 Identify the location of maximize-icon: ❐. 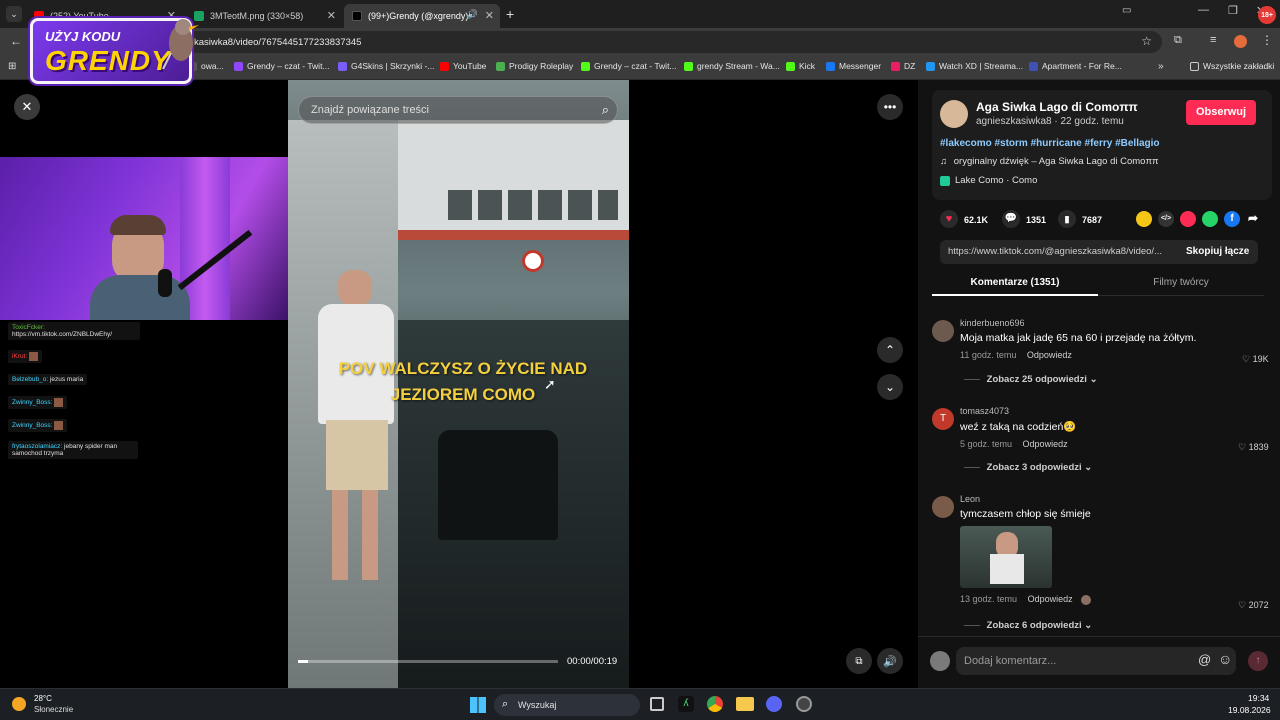
(1233, 10).